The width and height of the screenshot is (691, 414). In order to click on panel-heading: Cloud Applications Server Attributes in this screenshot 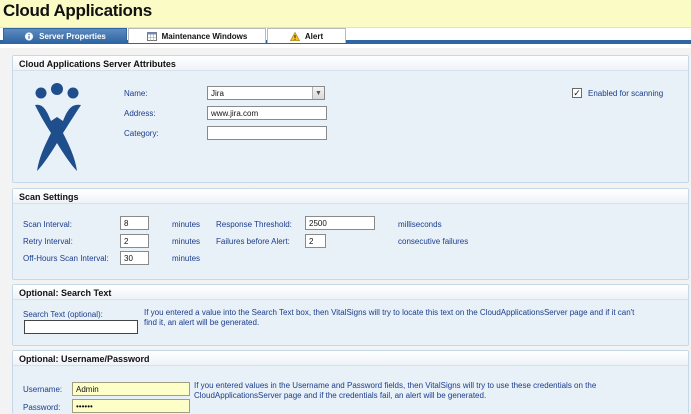, I will do `click(350, 63)`.